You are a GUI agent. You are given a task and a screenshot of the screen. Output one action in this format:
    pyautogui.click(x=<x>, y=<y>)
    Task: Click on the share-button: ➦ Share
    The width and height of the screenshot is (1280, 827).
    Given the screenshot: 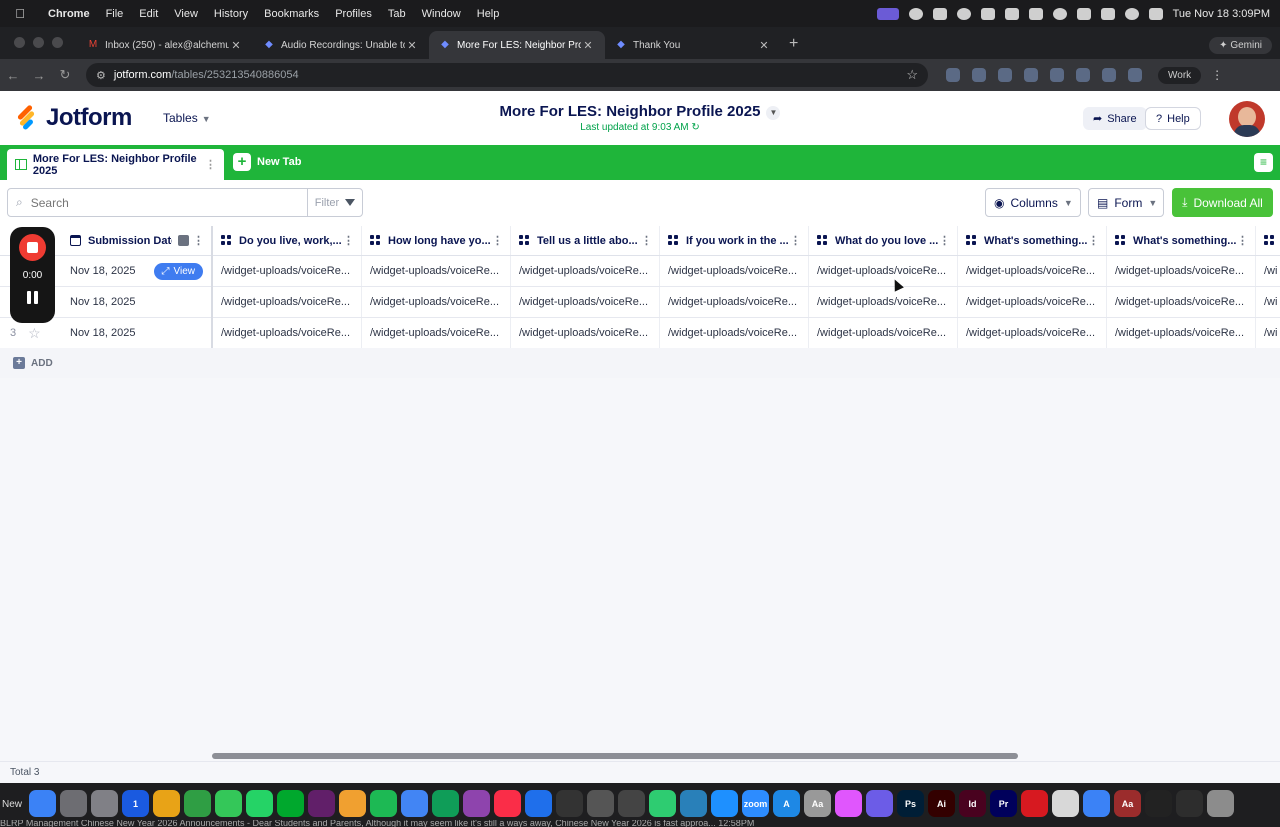 What is the action you would take?
    pyautogui.click(x=1115, y=118)
    